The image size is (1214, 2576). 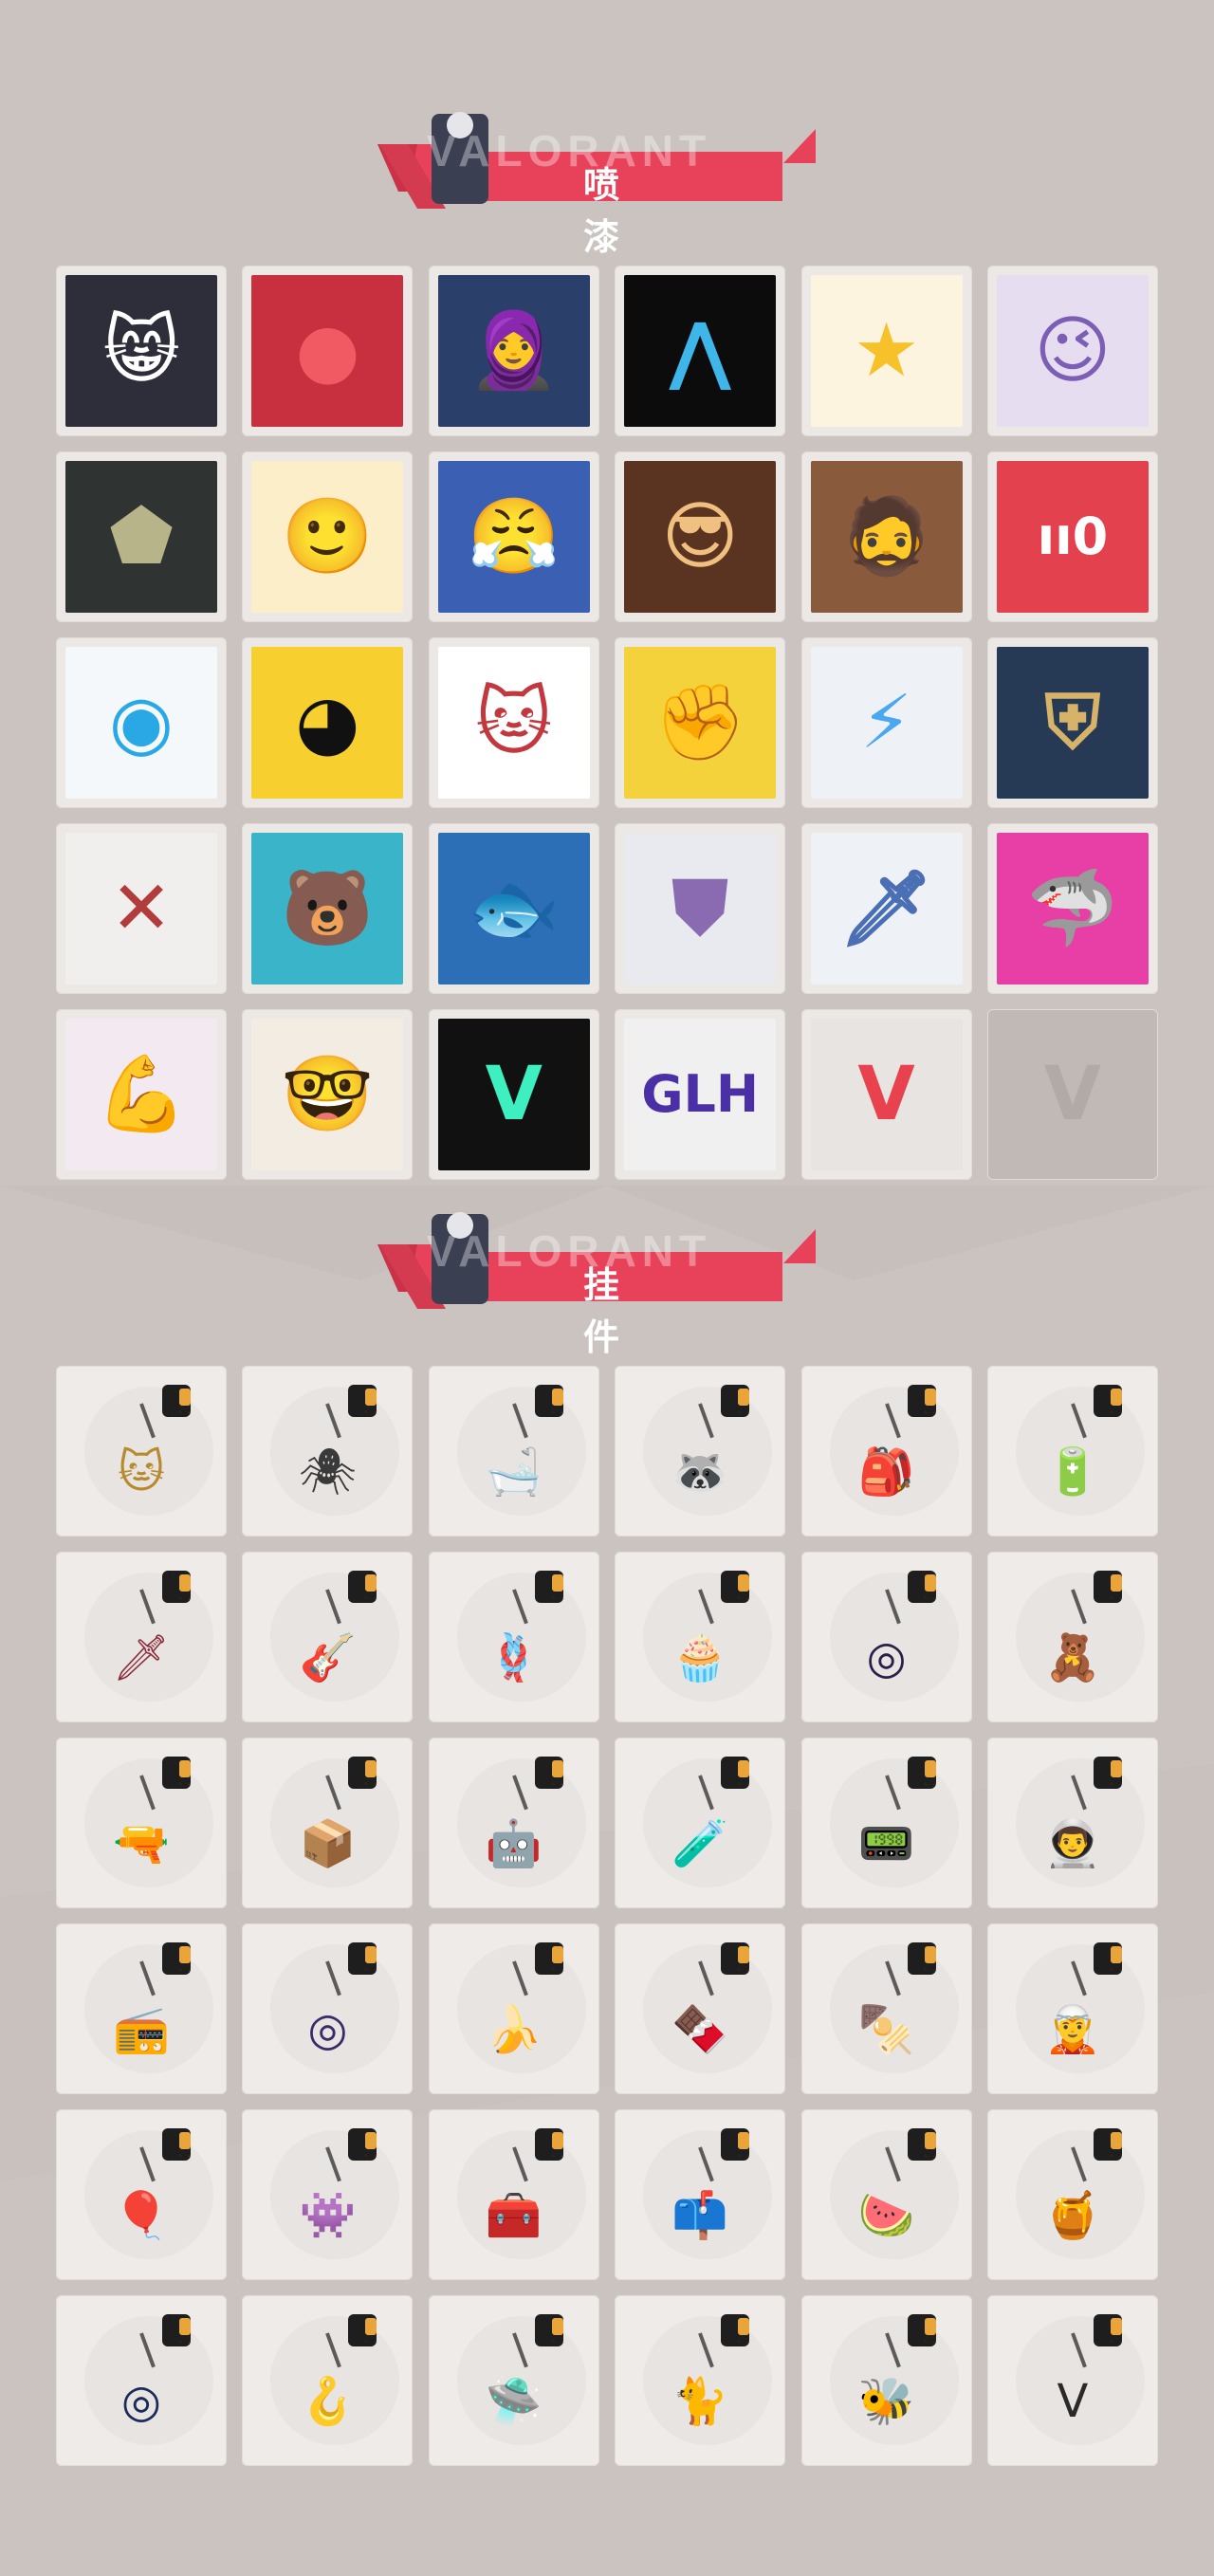 I want to click on spray-tile: ⋀, so click(x=700, y=351).